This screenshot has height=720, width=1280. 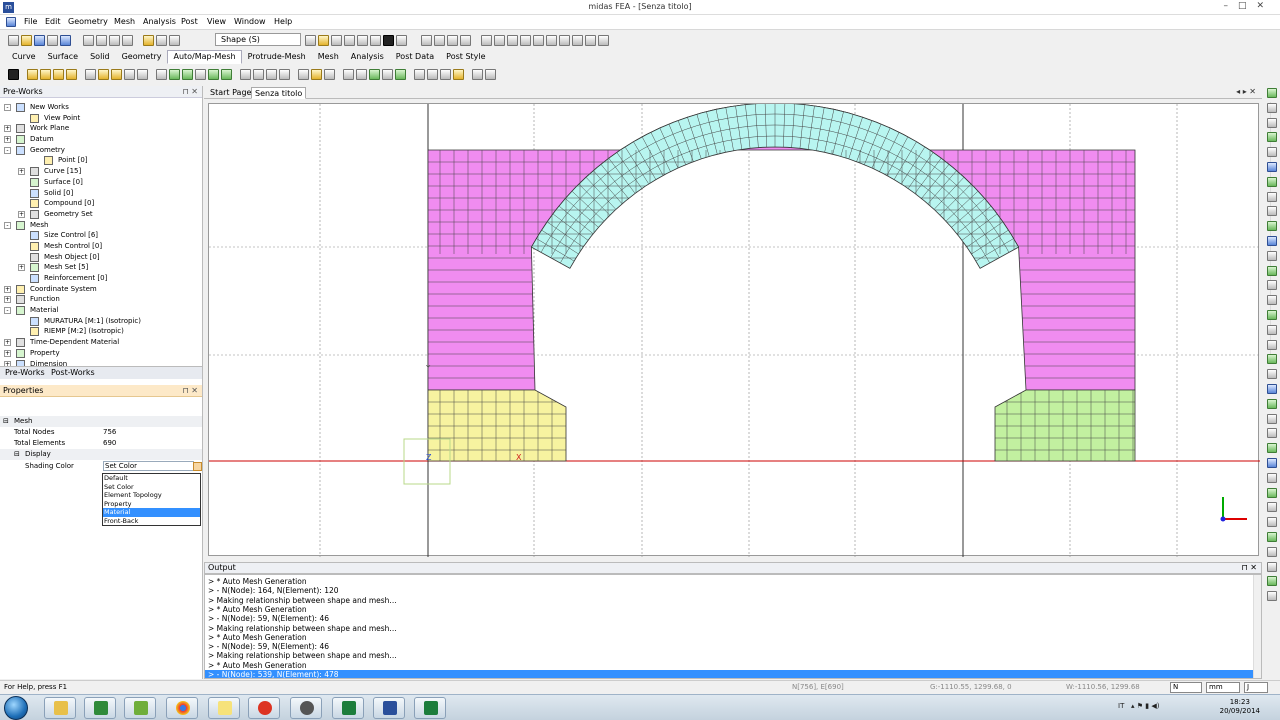 I want to click on tab-post-style: Post Style, so click(x=465, y=57).